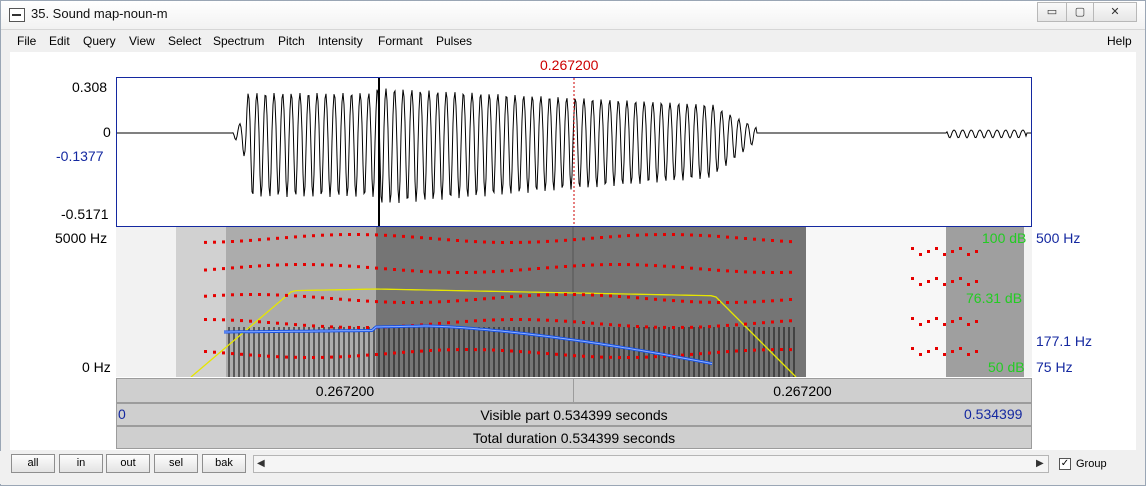 The width and height of the screenshot is (1146, 486). Describe the element at coordinates (291, 41) in the screenshot. I see `menu-pitch: Pitch` at that location.